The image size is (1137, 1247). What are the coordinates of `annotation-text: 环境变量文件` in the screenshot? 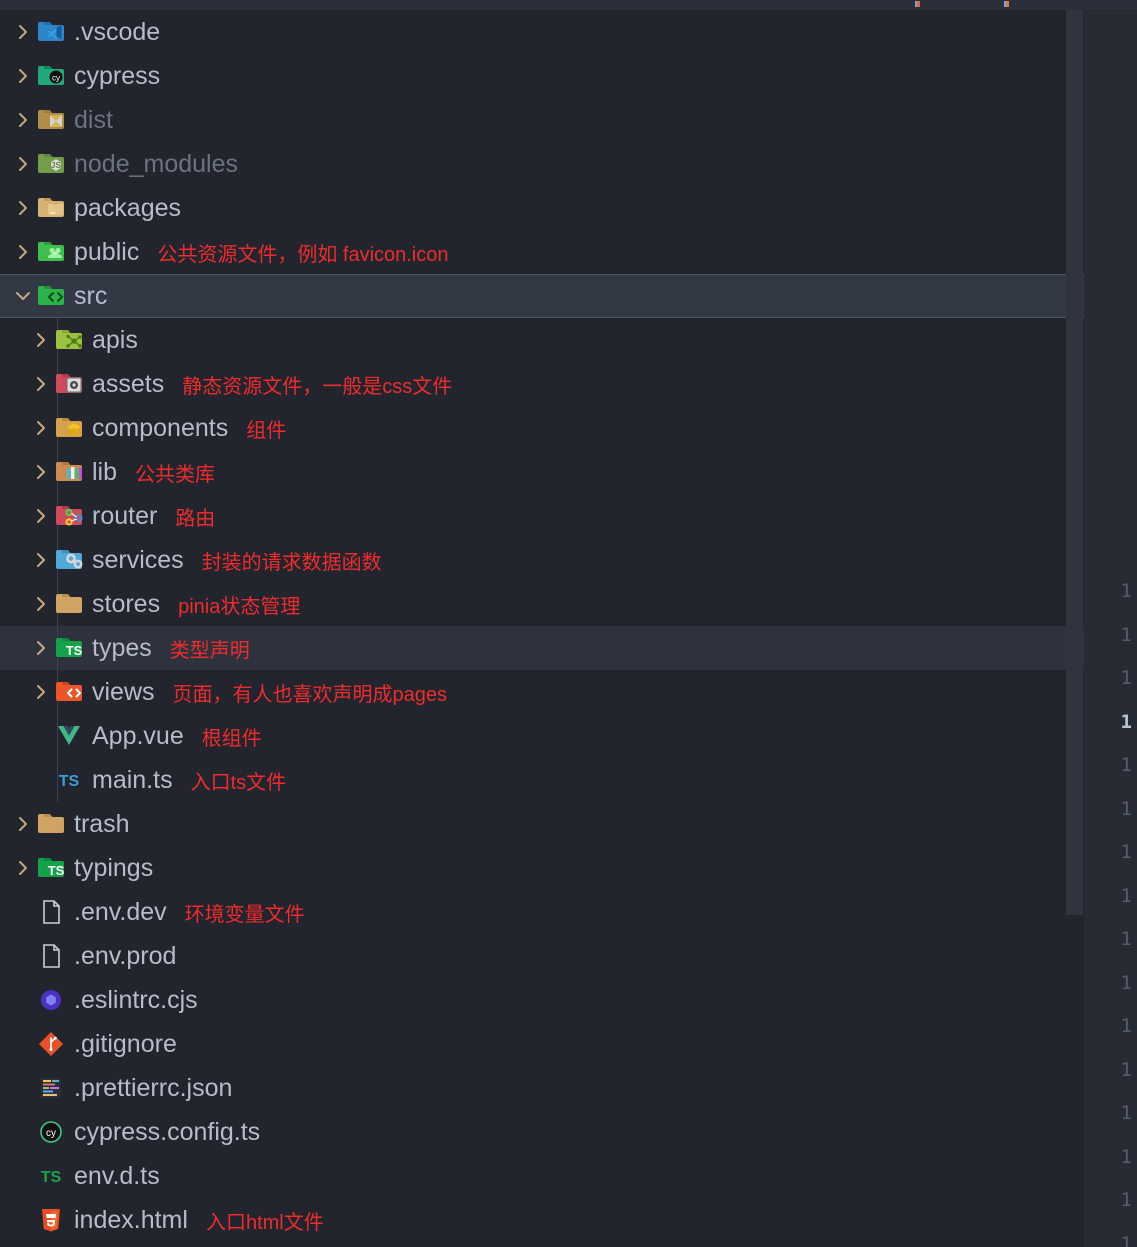 It's located at (244, 914).